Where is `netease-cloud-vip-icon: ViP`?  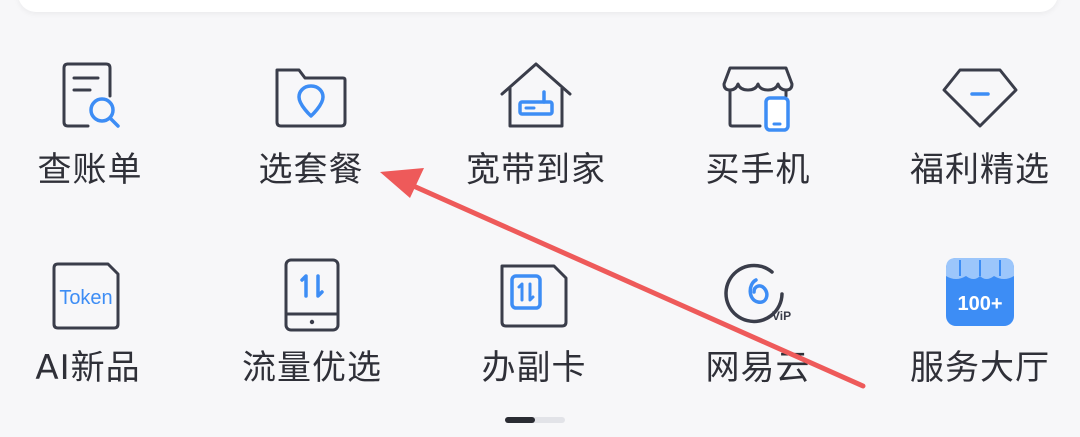 netease-cloud-vip-icon: ViP is located at coordinates (757, 293).